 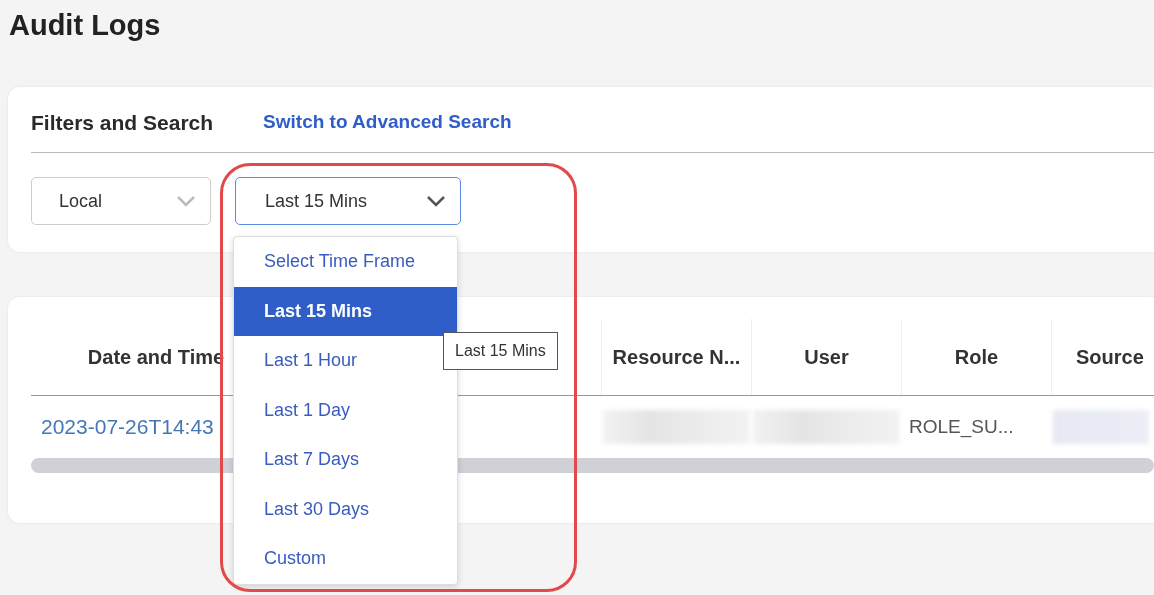 What do you see at coordinates (348, 201) in the screenshot?
I see `time-frame-select: Last 15 Mins` at bounding box center [348, 201].